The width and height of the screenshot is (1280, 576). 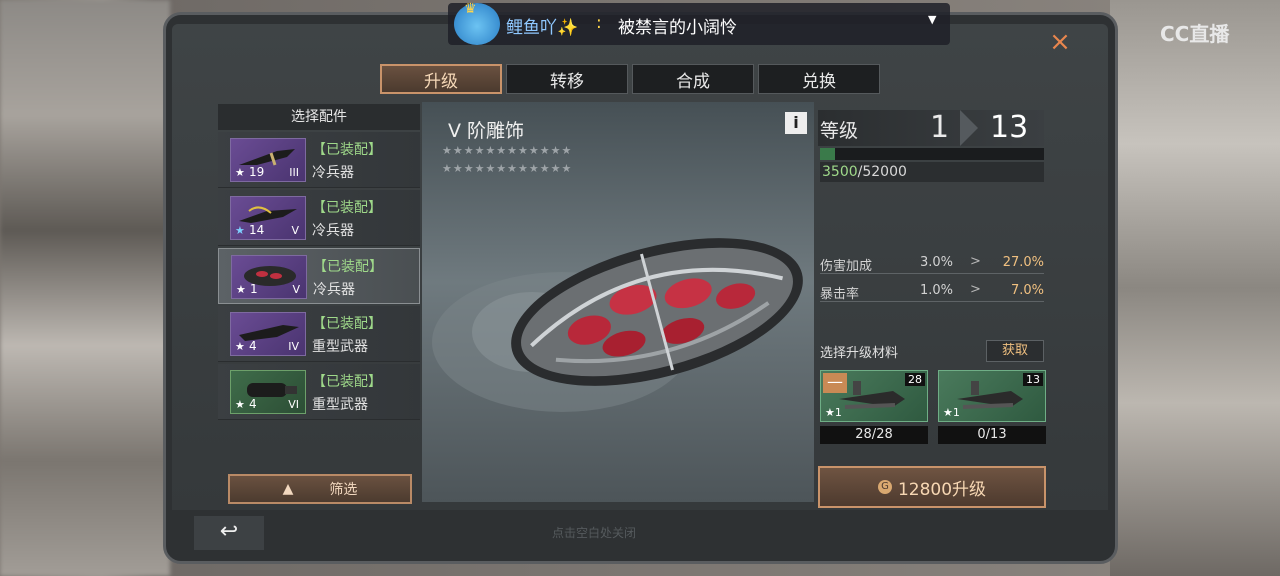 What do you see at coordinates (257, 230) in the screenshot?
I see `accessory-level: 14` at bounding box center [257, 230].